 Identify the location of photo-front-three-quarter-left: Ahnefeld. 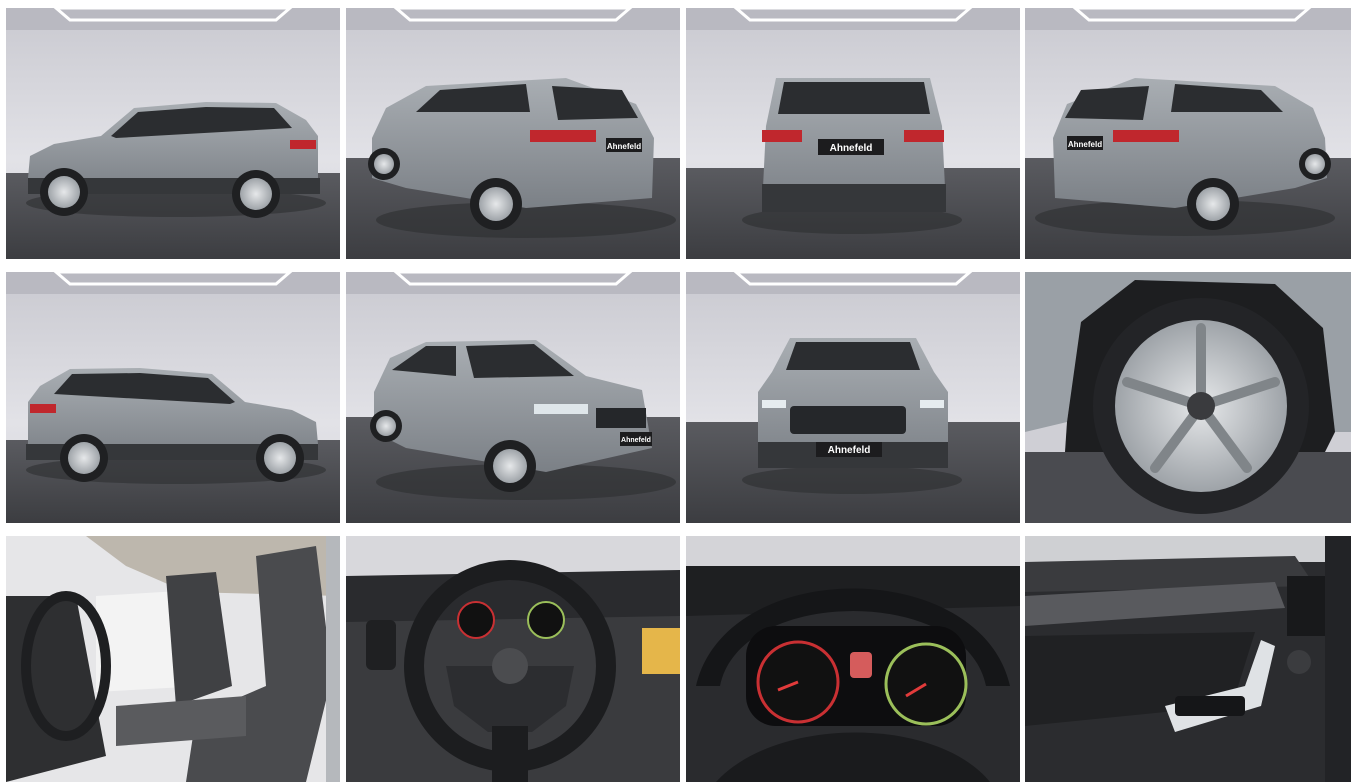
(513, 397).